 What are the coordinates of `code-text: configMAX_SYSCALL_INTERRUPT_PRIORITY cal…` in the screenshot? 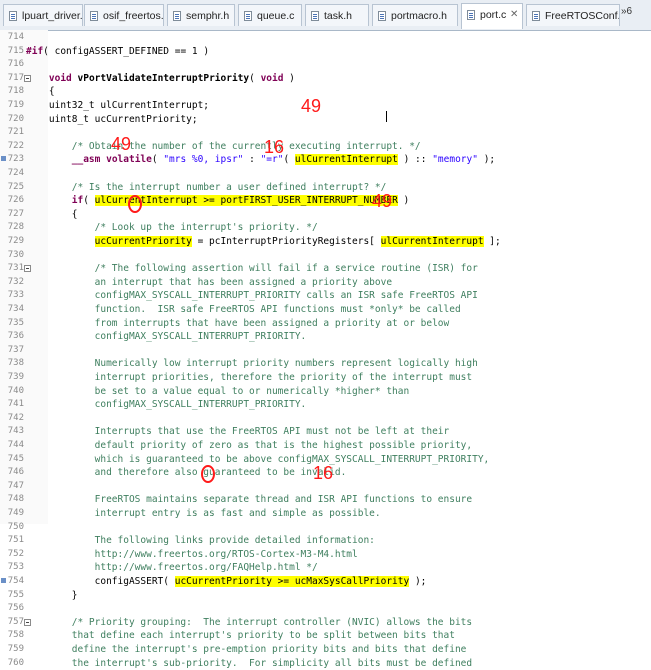 It's located at (252, 296).